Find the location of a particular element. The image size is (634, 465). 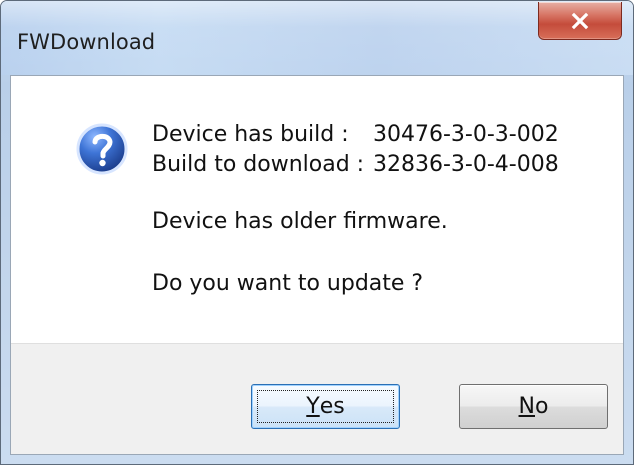

close-button is located at coordinates (580, 21).